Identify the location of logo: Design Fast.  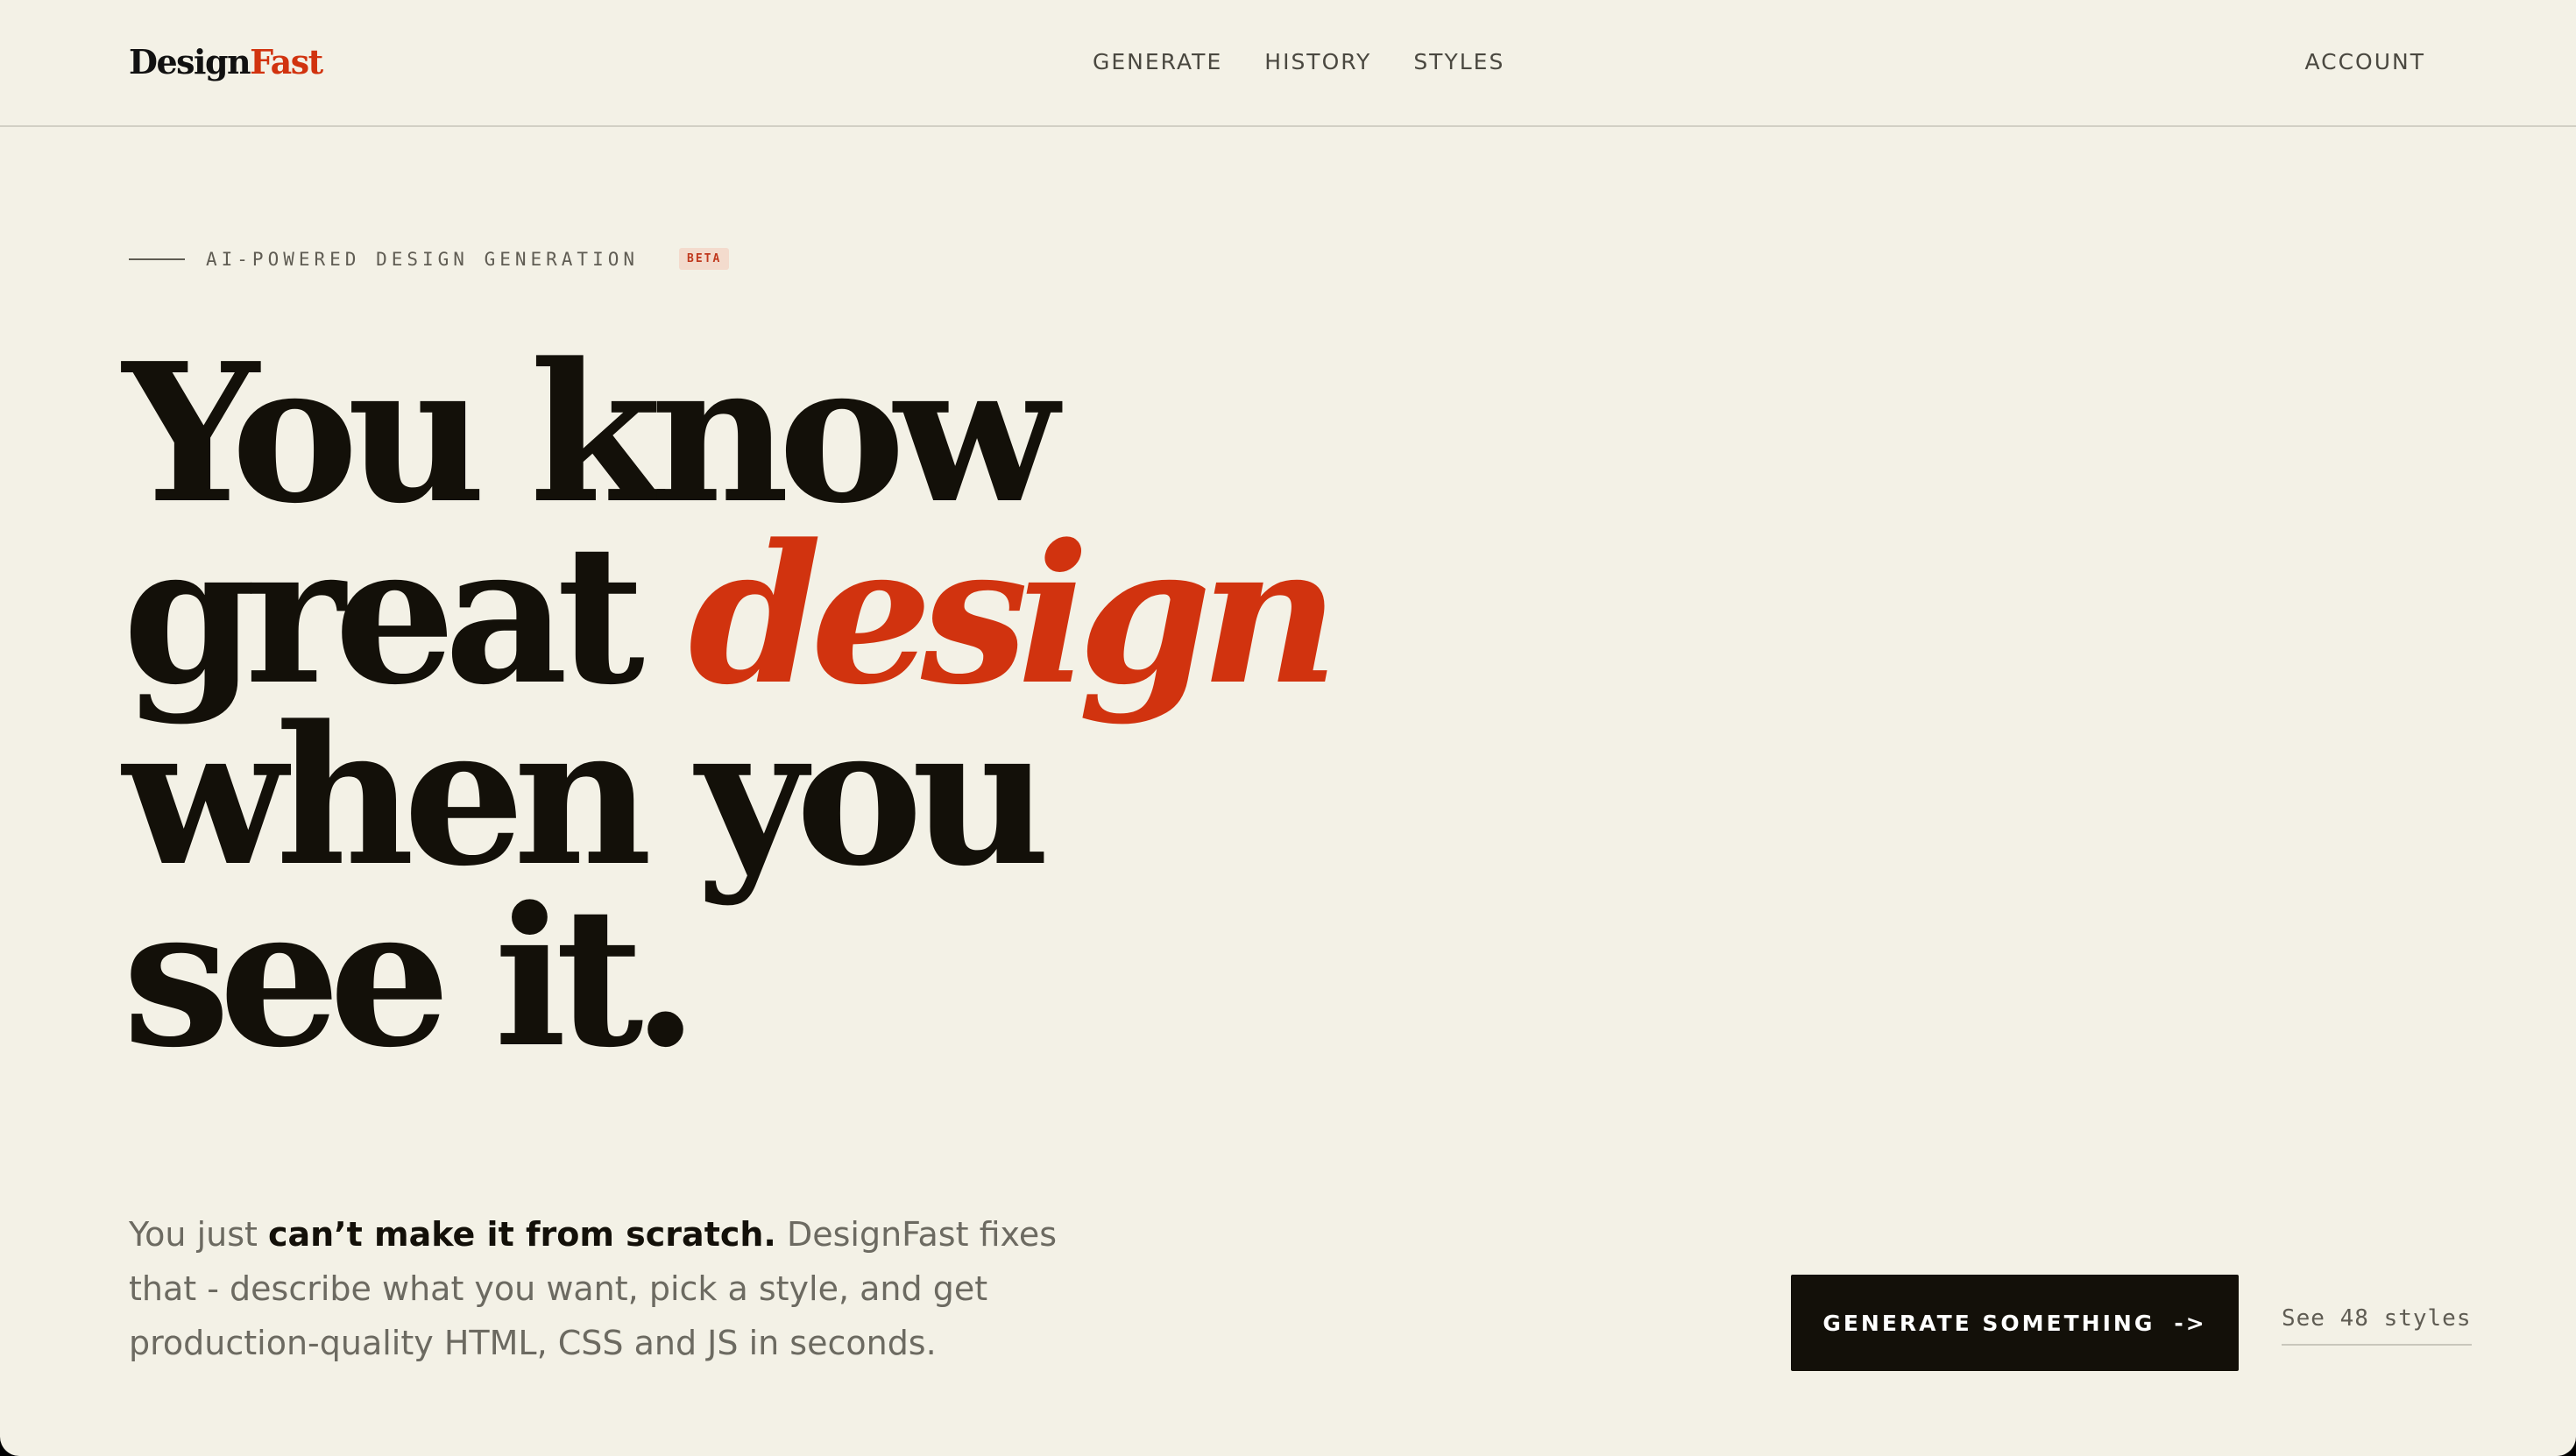
(226, 61).